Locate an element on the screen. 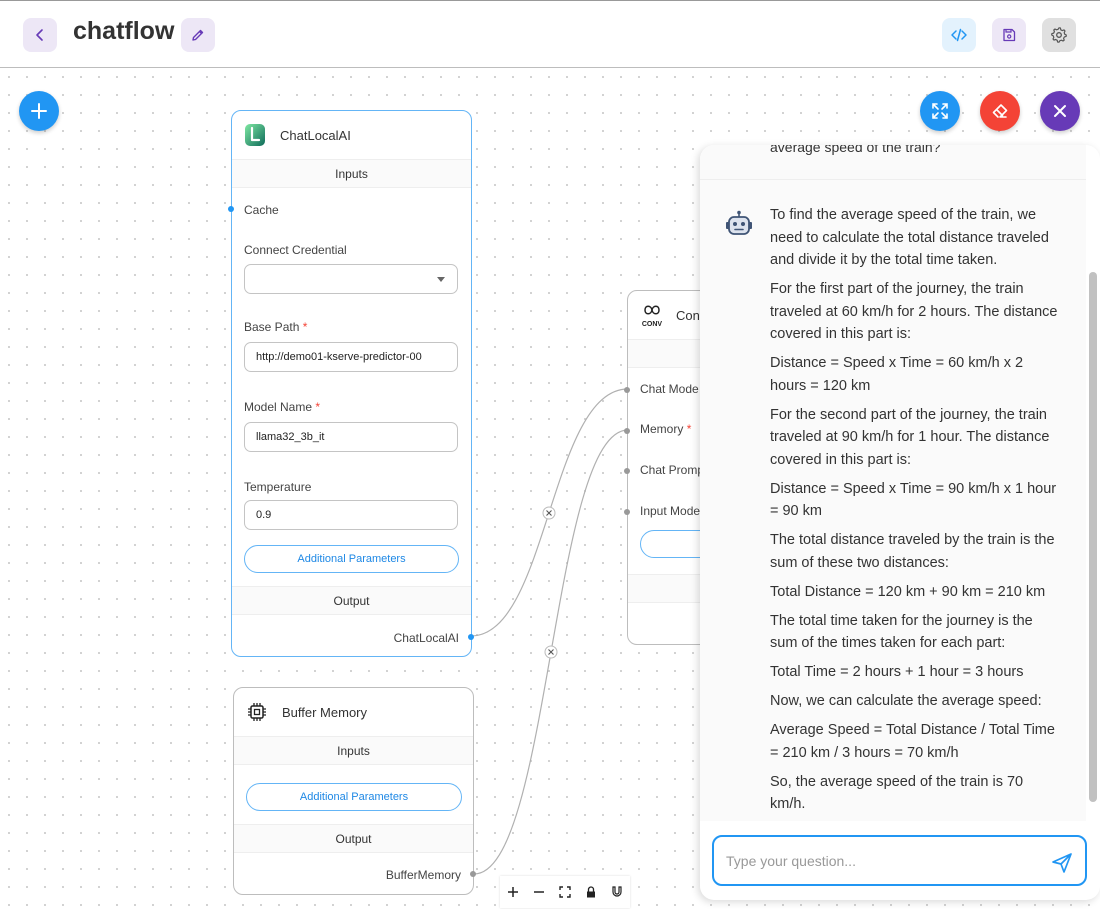 The image size is (1100, 909). fit-view-button is located at coordinates (565, 892).